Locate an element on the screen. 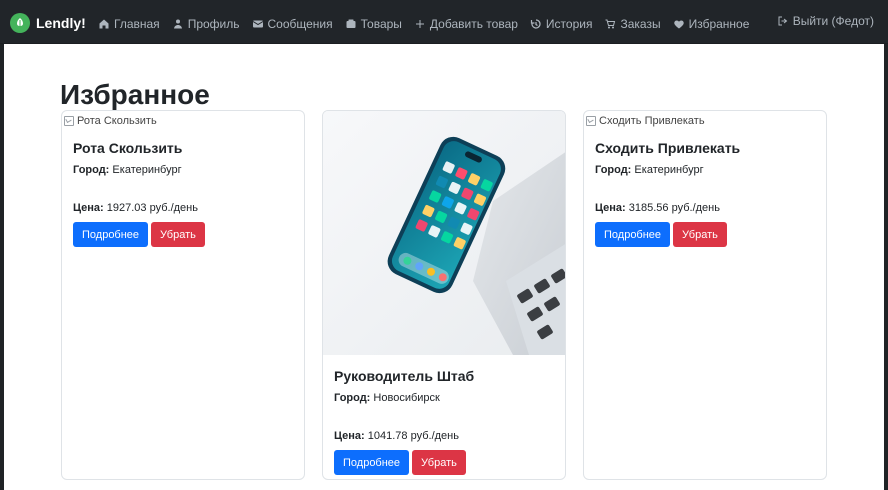  price-value: 1927.03 руб./день is located at coordinates (152, 208).